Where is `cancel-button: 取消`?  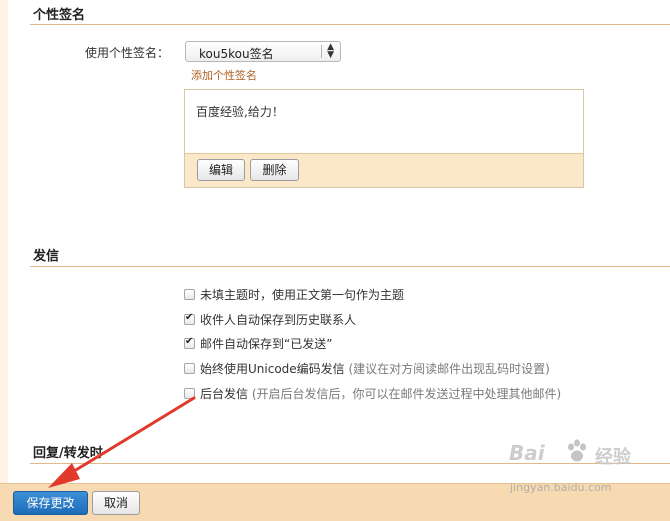 cancel-button: 取消 is located at coordinates (116, 503).